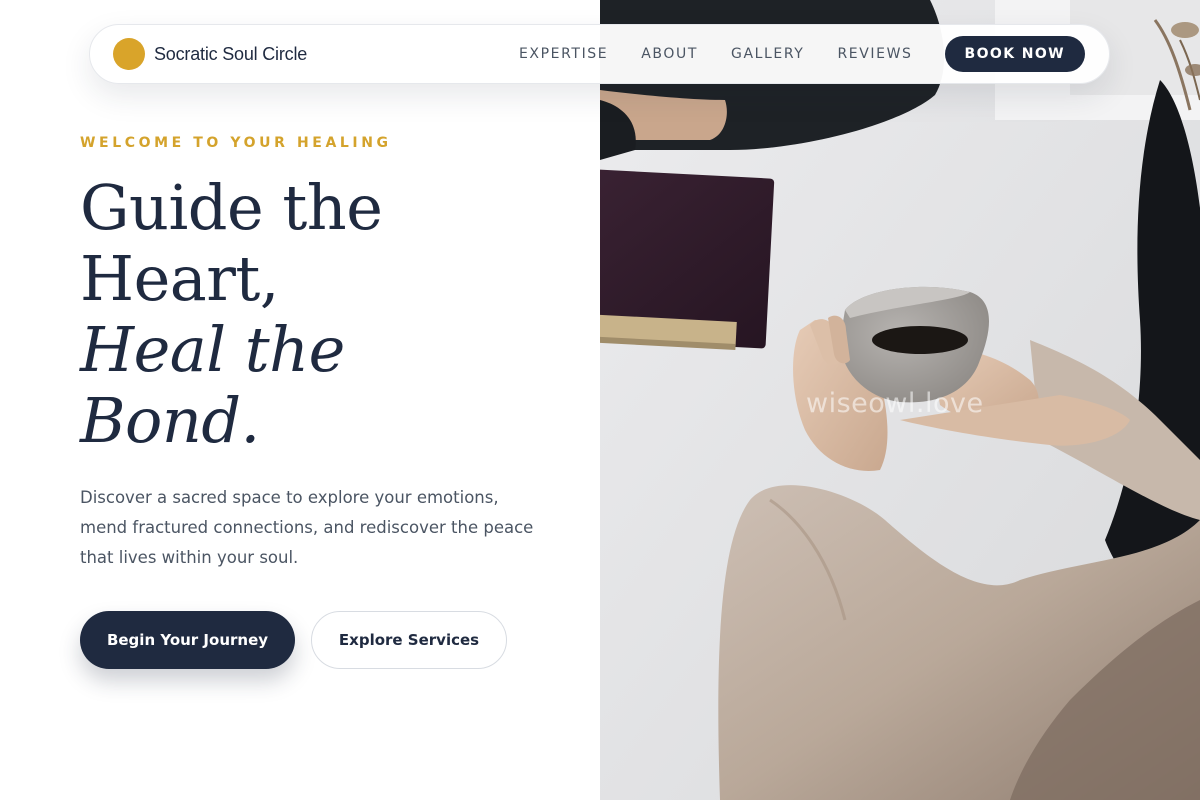  Describe the element at coordinates (231, 53) in the screenshot. I see `brand-name: Socratic Soul Circle` at that location.